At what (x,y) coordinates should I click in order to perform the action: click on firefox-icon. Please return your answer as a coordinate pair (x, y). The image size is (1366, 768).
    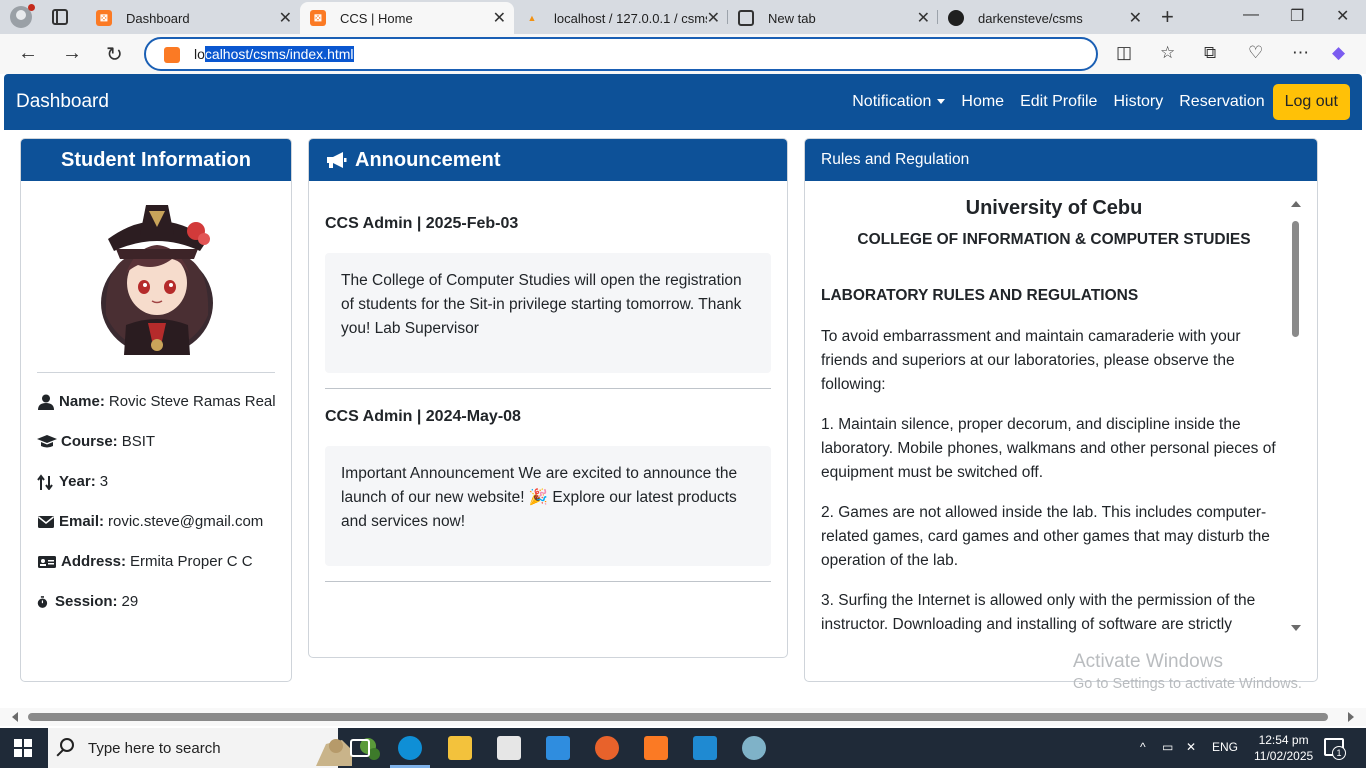
    Looking at the image, I should click on (607, 748).